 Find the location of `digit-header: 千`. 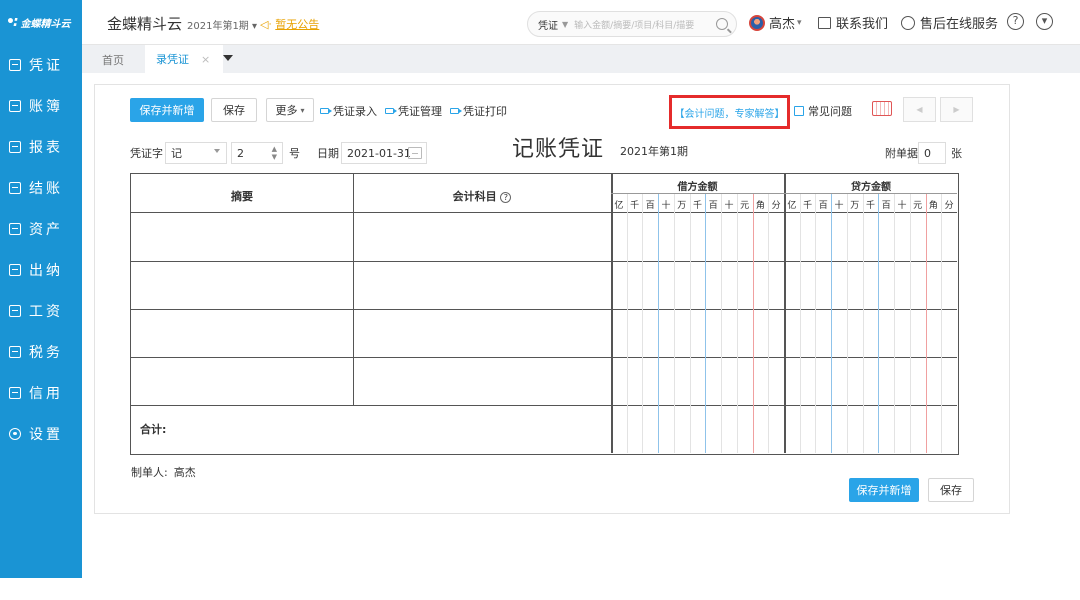

digit-header: 千 is located at coordinates (697, 206).